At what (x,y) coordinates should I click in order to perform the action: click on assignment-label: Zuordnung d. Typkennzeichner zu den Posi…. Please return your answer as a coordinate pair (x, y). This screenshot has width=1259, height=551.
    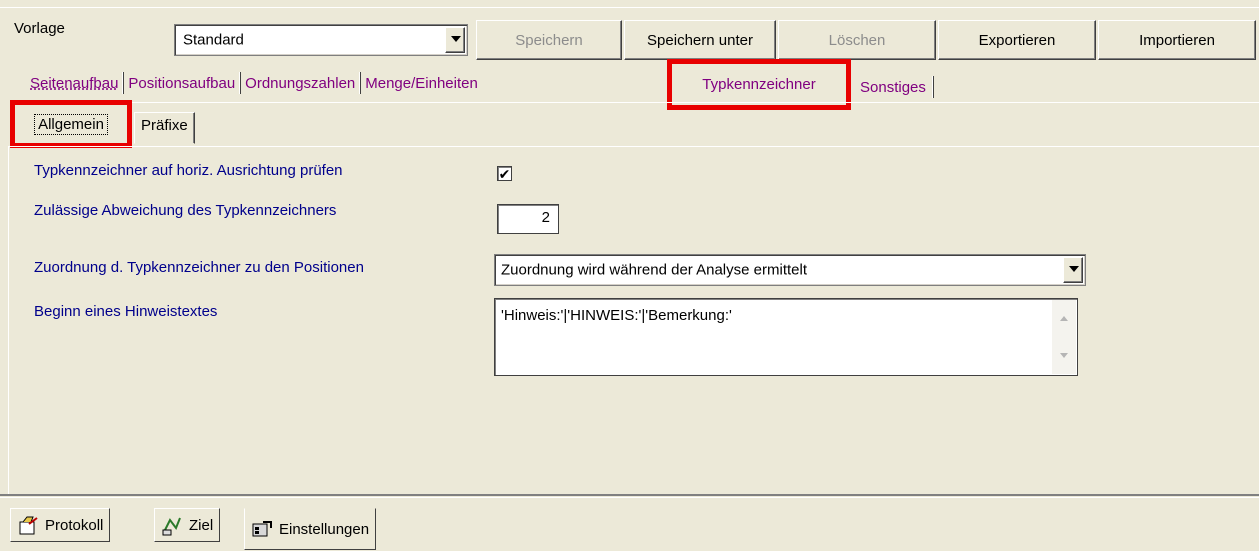
    Looking at the image, I should click on (199, 267).